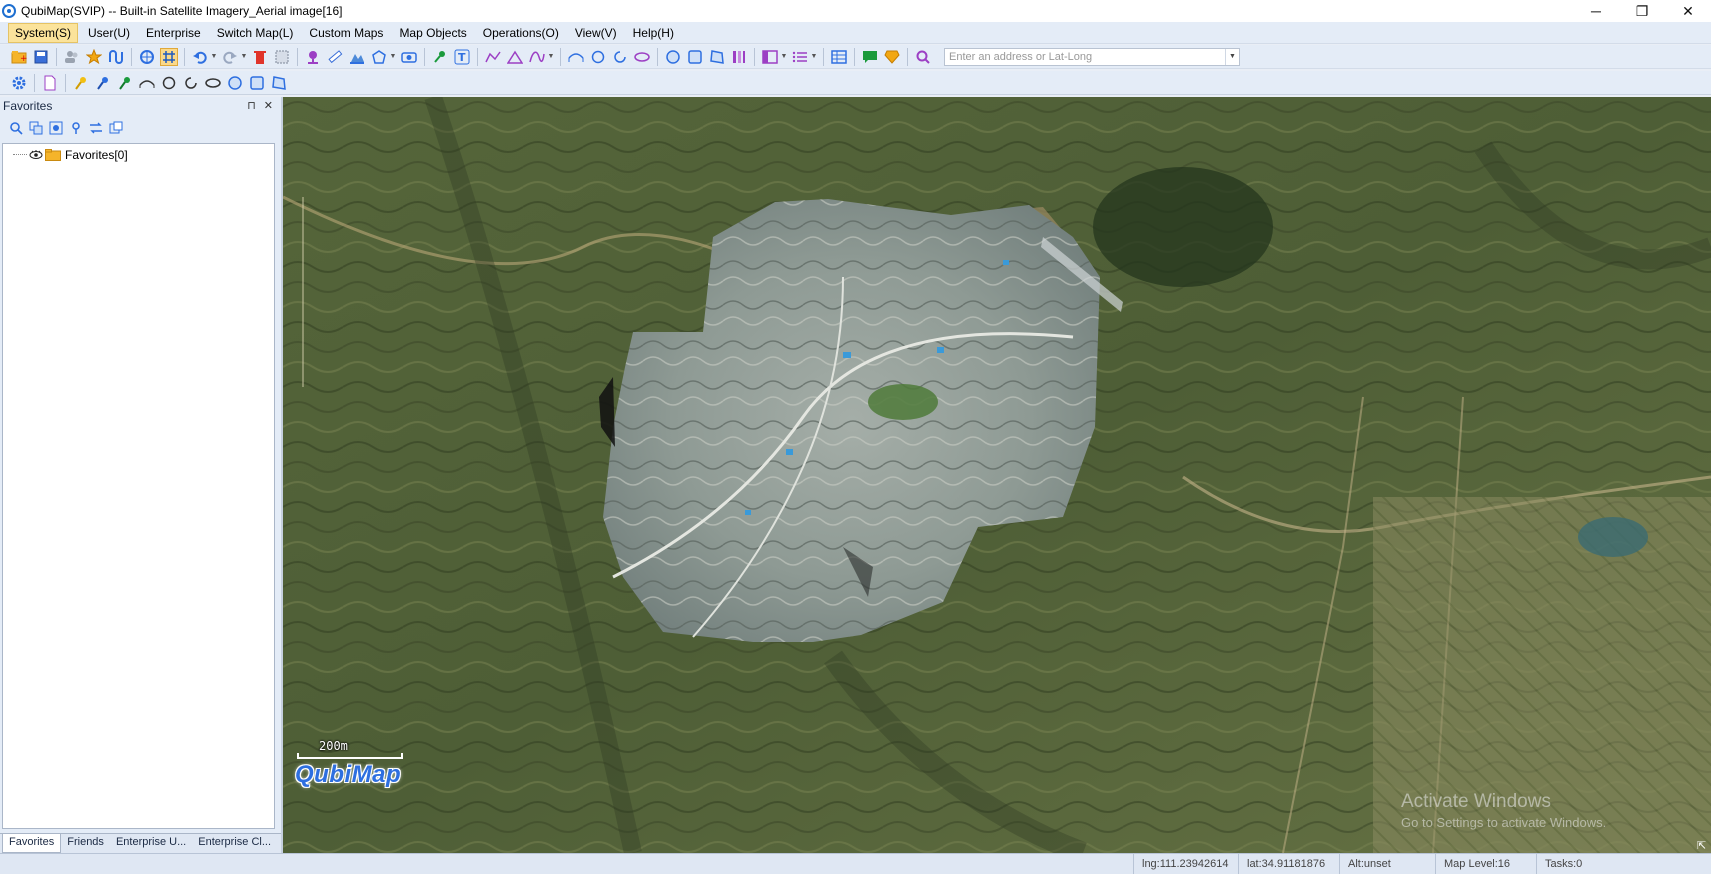 The height and width of the screenshot is (874, 1711). What do you see at coordinates (214, 57) in the screenshot?
I see `undo-dropdown-icon: ▼` at bounding box center [214, 57].